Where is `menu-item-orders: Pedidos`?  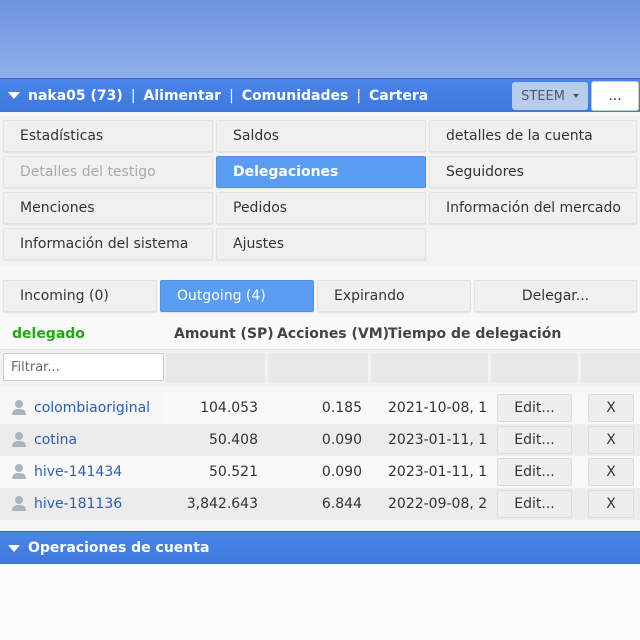
menu-item-orders: Pedidos is located at coordinates (321, 208).